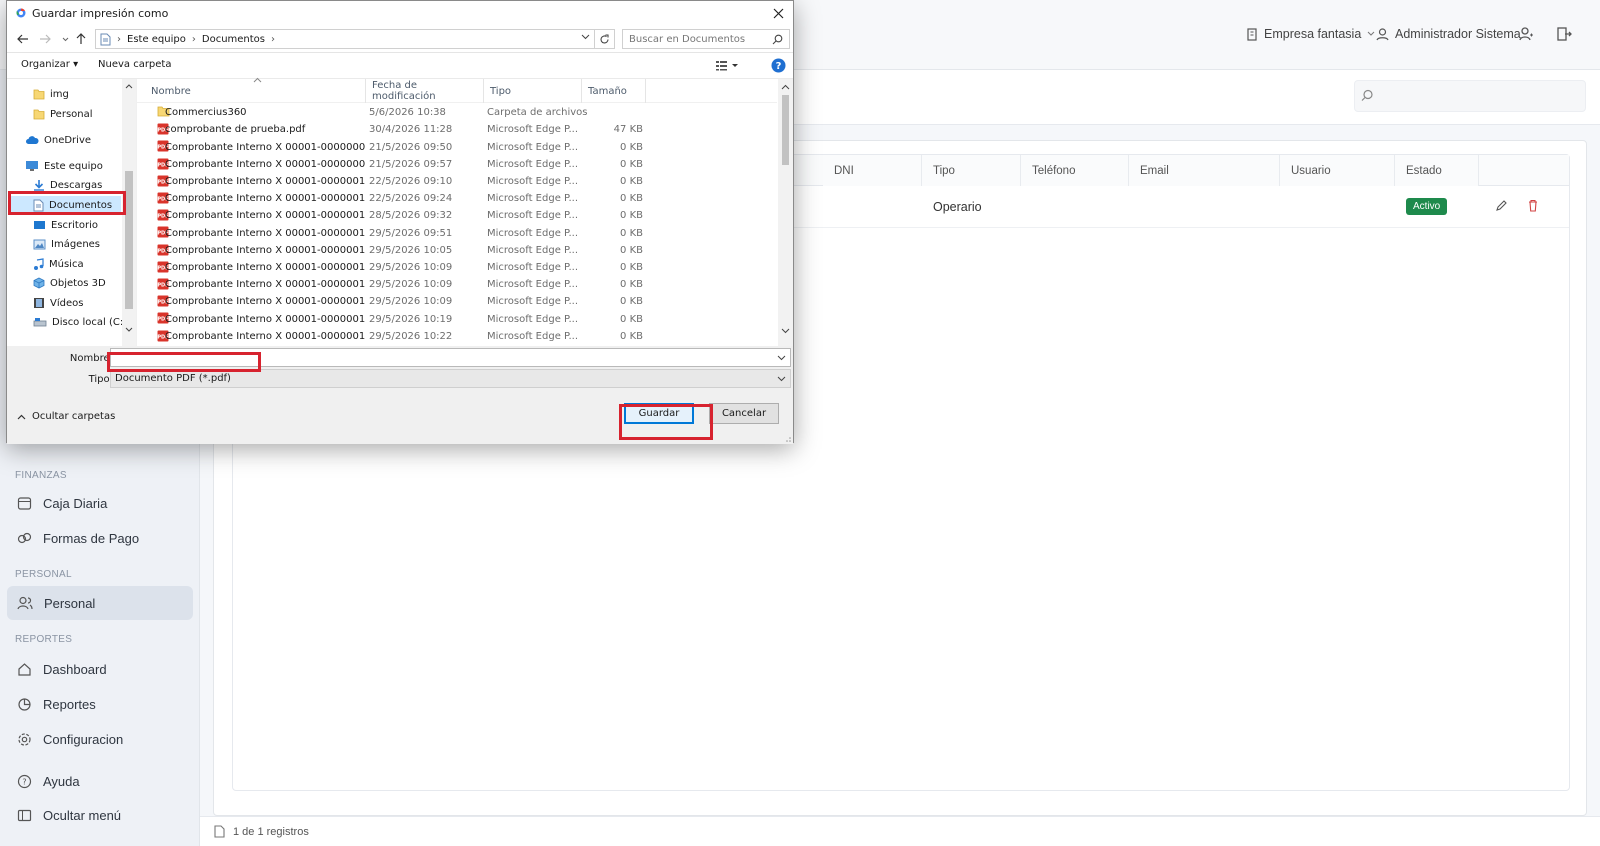 This screenshot has height=846, width=1600. Describe the element at coordinates (65, 39) in the screenshot. I see `recent-locations-button` at that location.